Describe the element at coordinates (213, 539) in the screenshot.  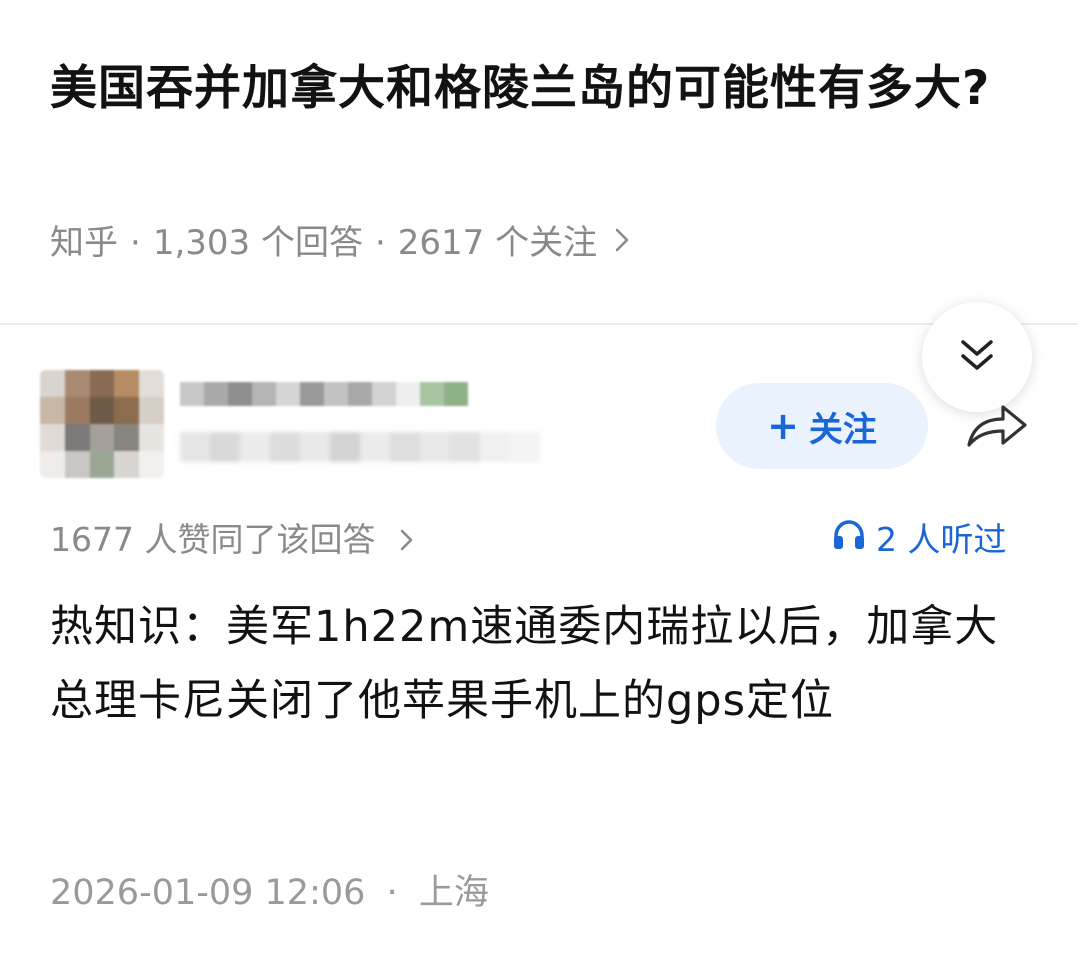
I see `likes-label: 1677 人赞同了该回答` at that location.